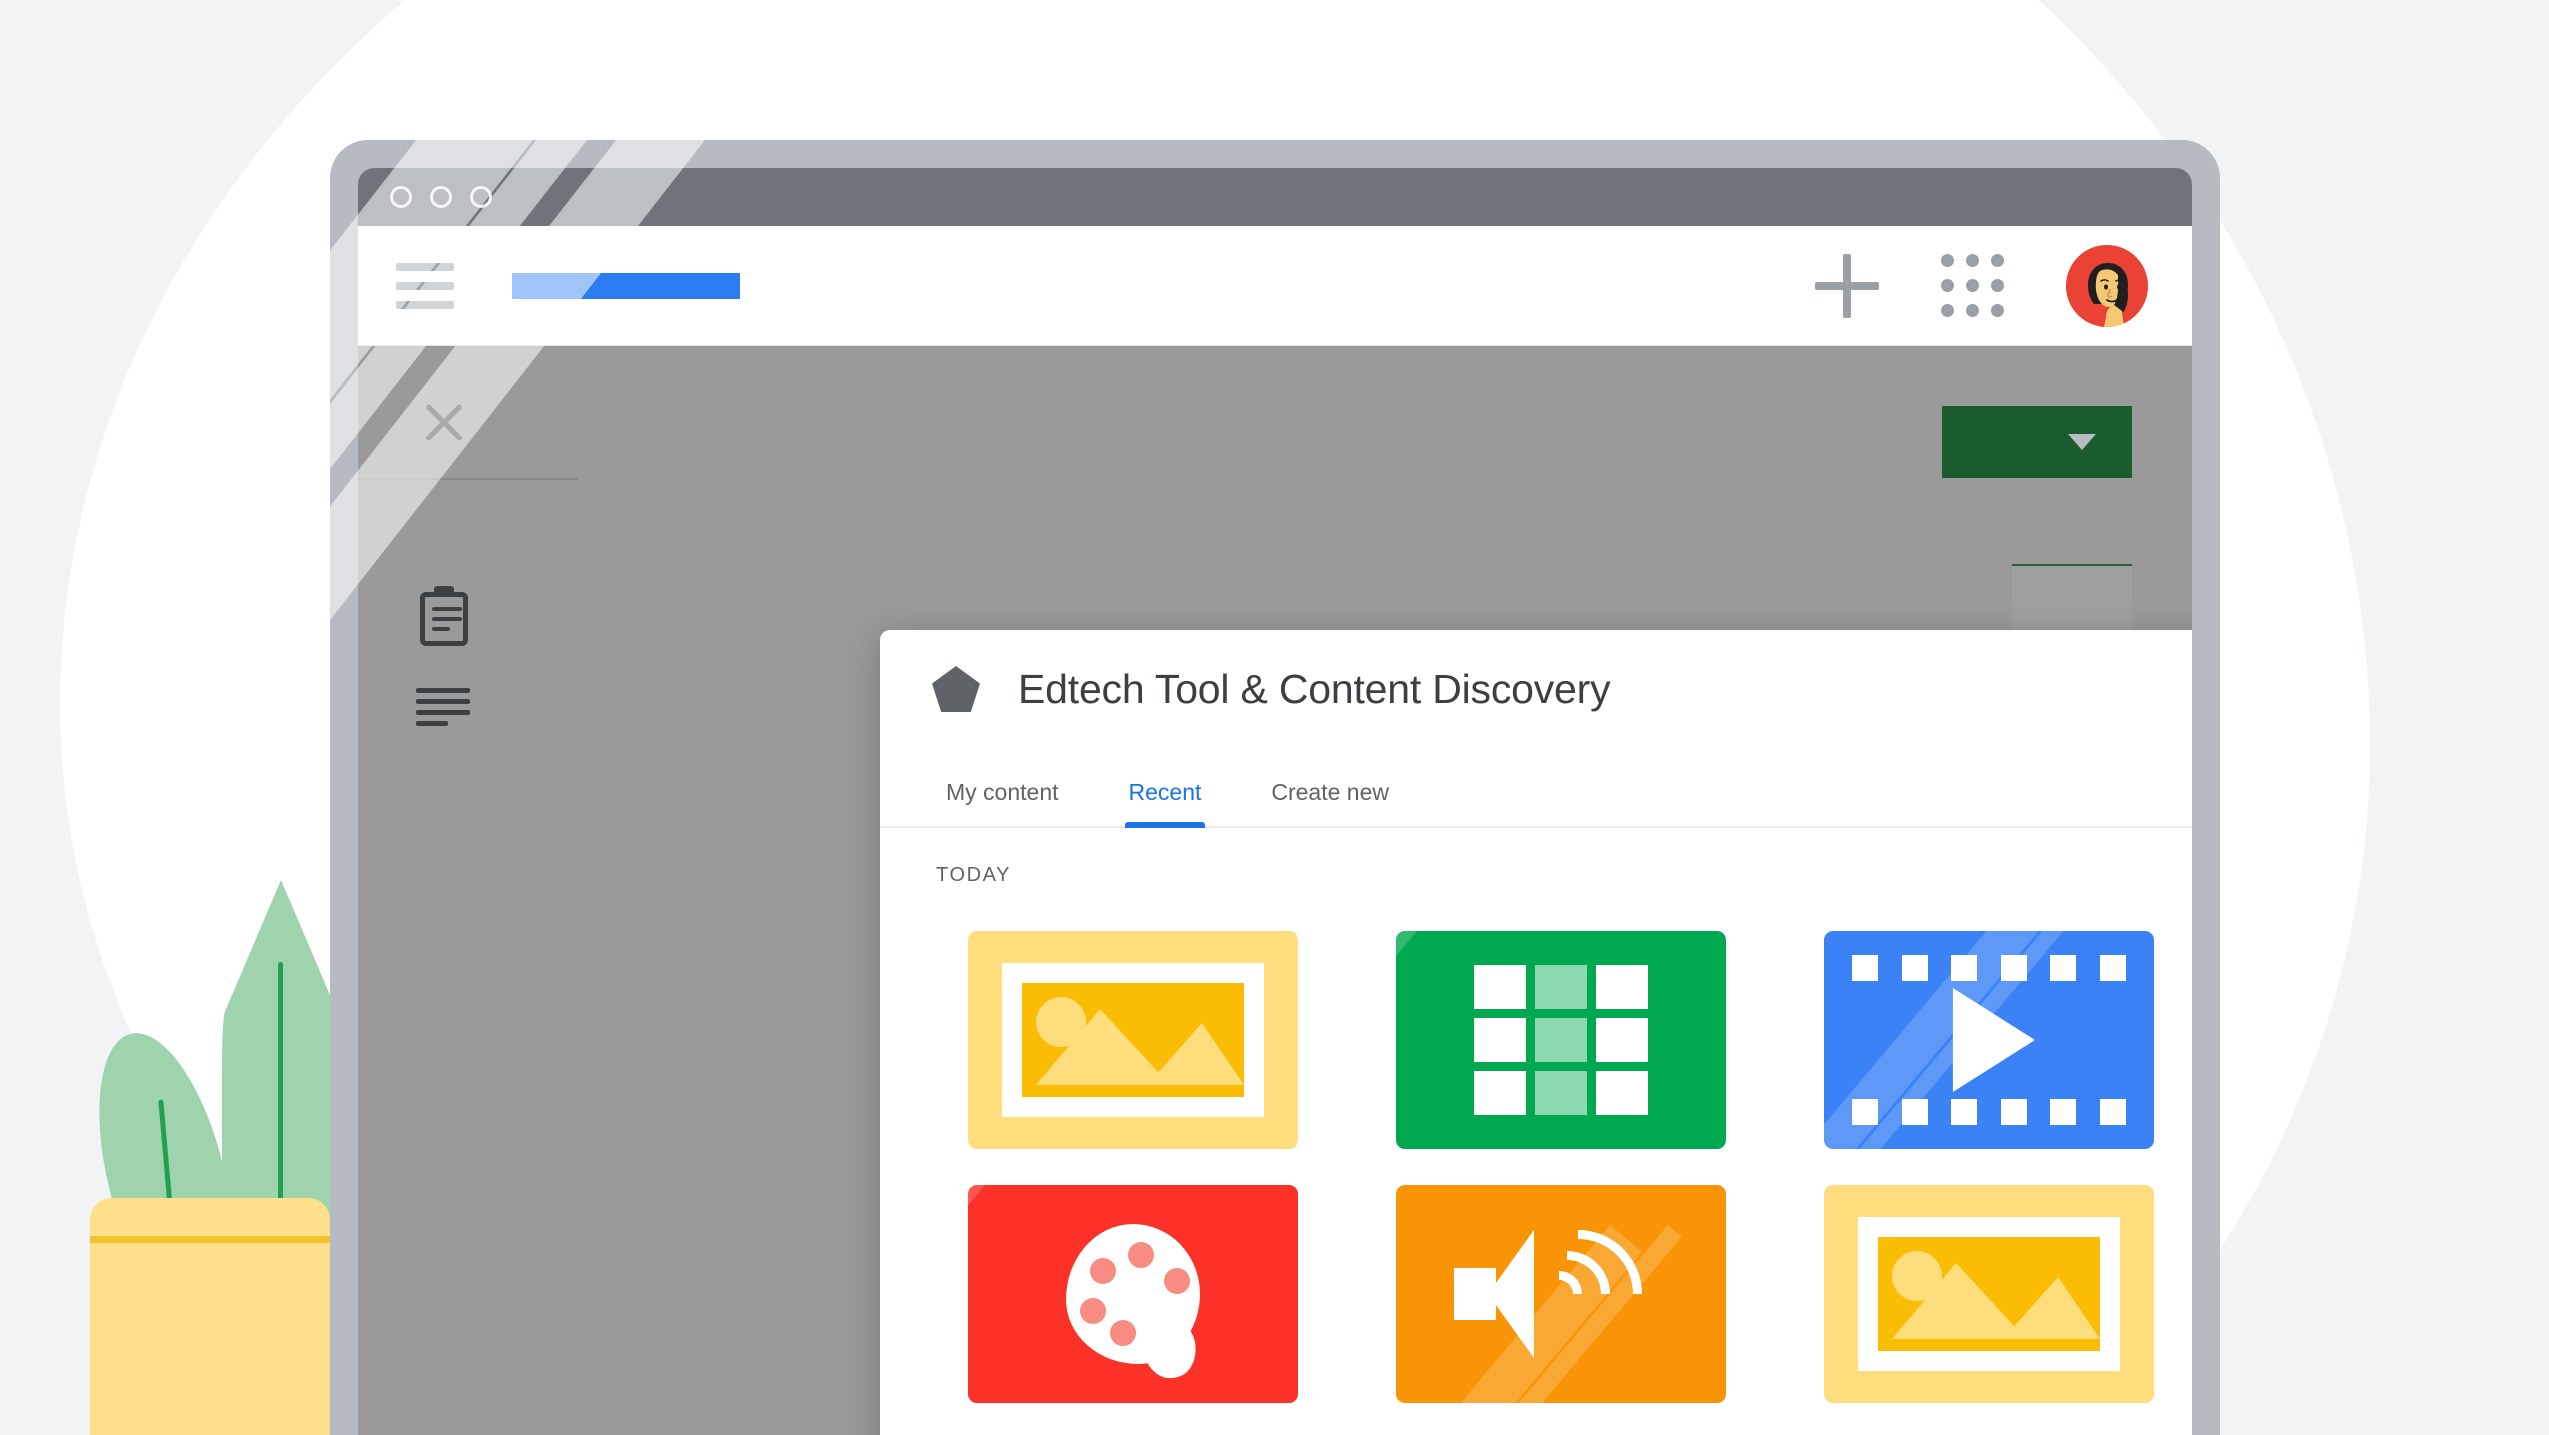  I want to click on window-control-maximize, so click(441, 197).